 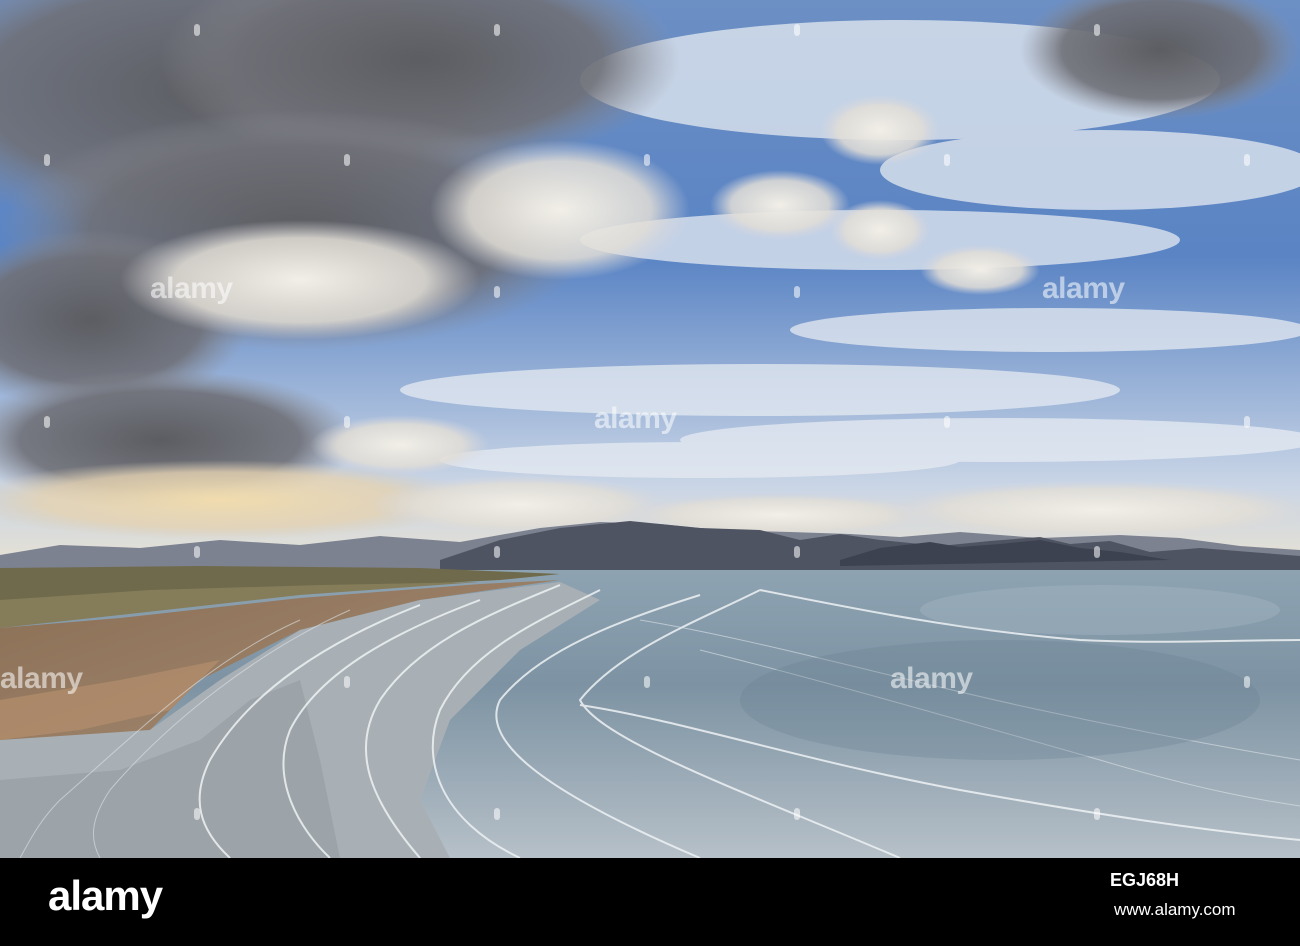 I want to click on footer-bar, so click(x=650, y=902).